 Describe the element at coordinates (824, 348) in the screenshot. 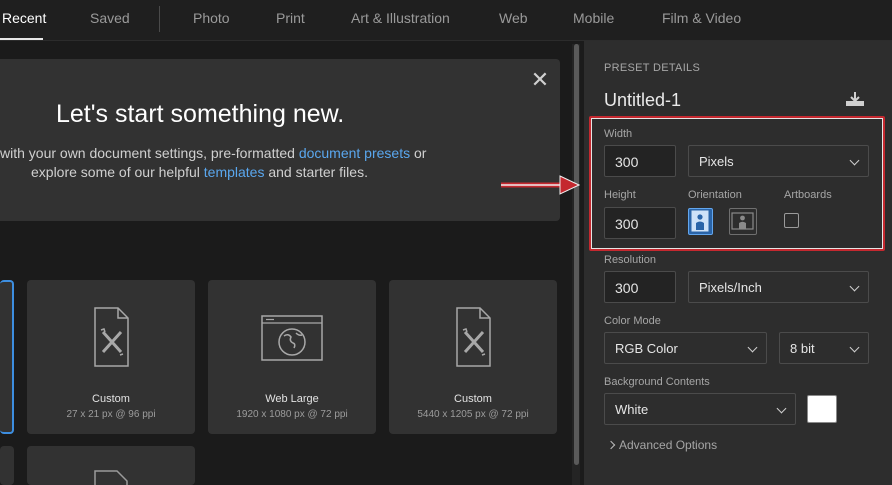

I see `bit-depth-select: 8 bit` at that location.